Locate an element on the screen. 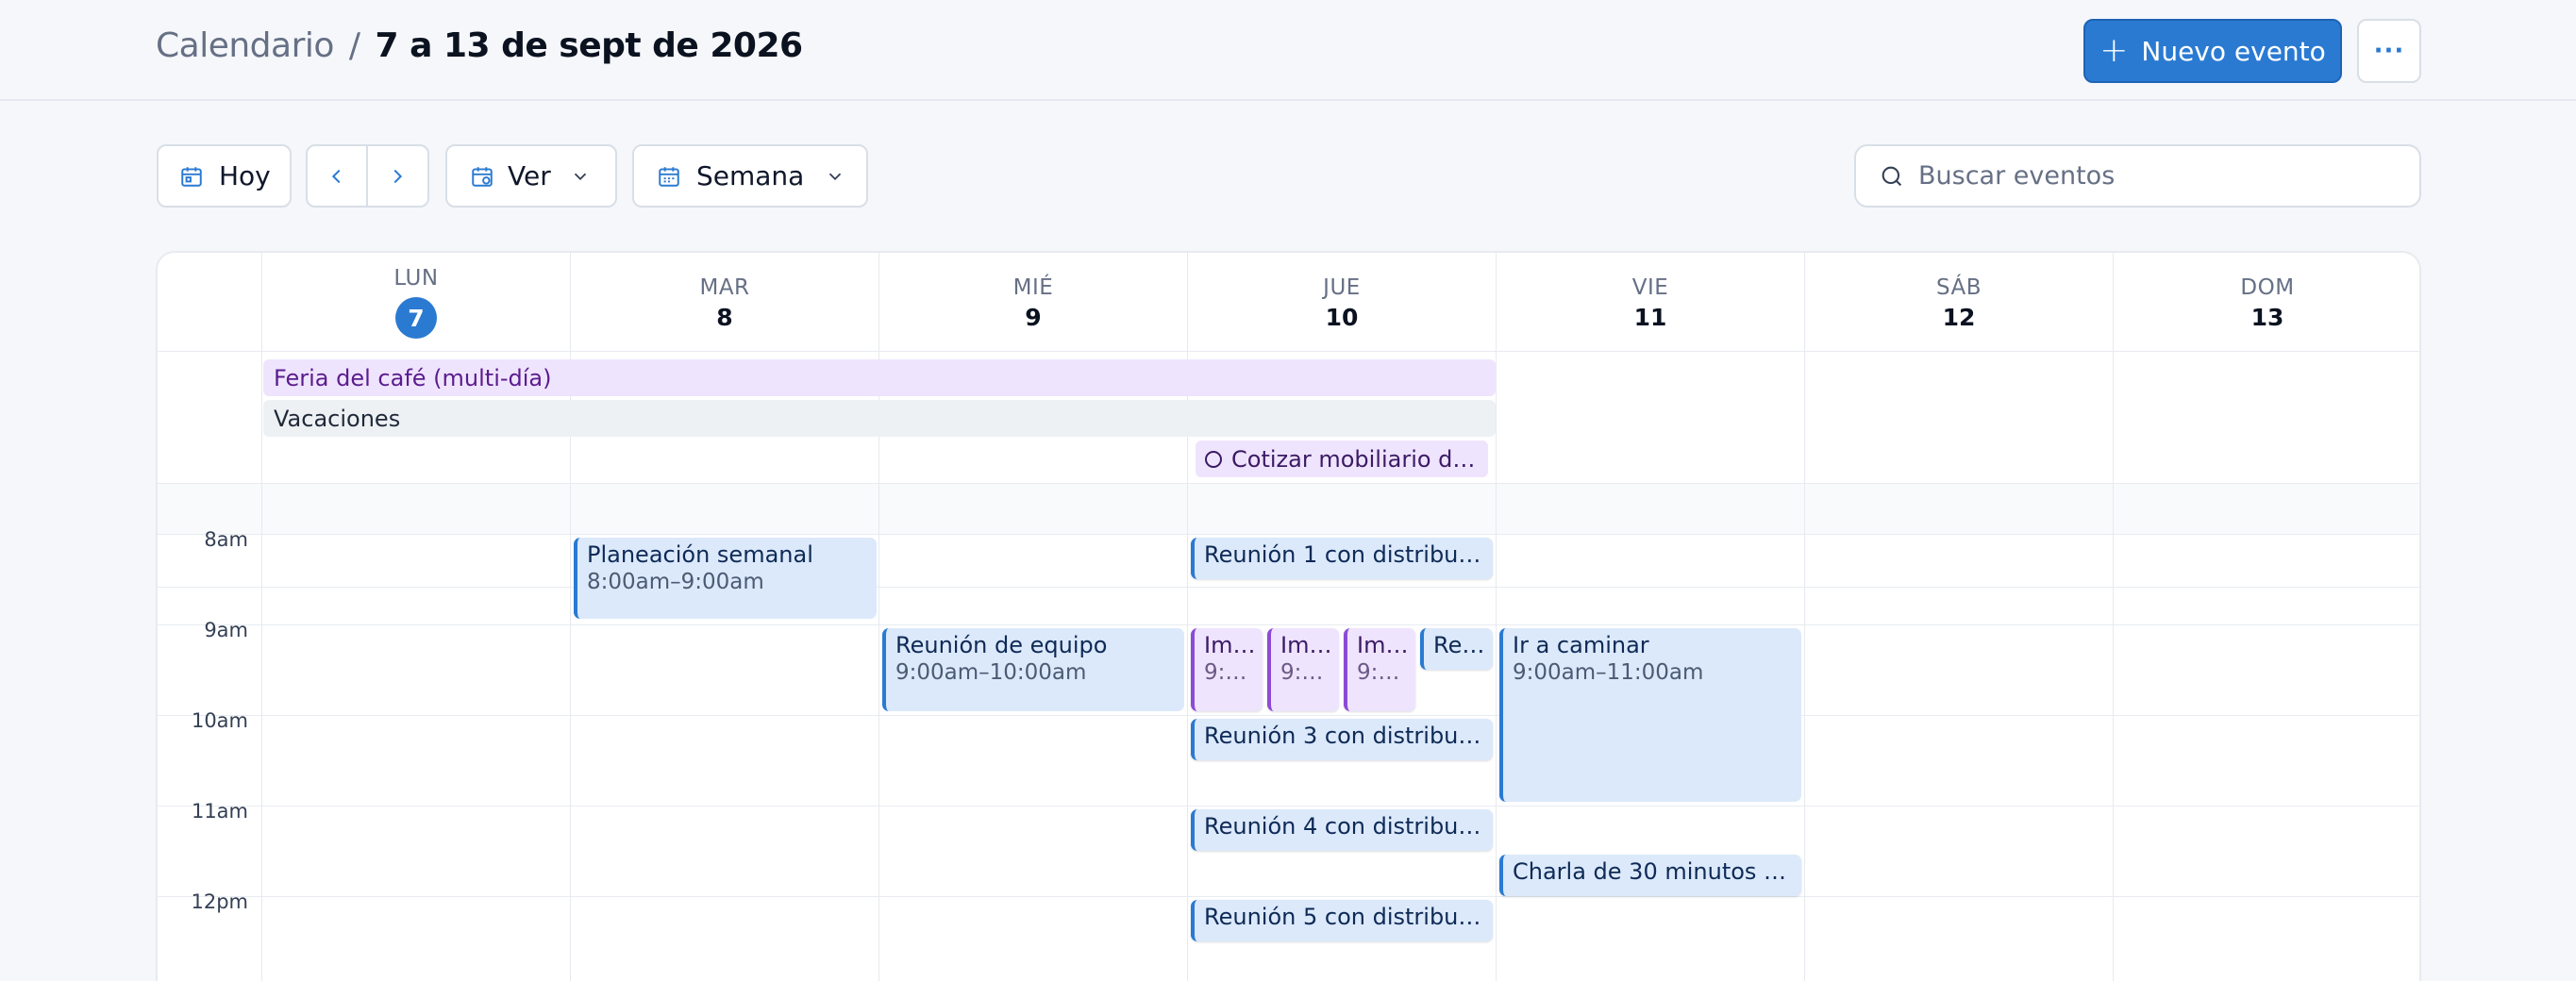  hour-line-10am is located at coordinates (1288, 716).